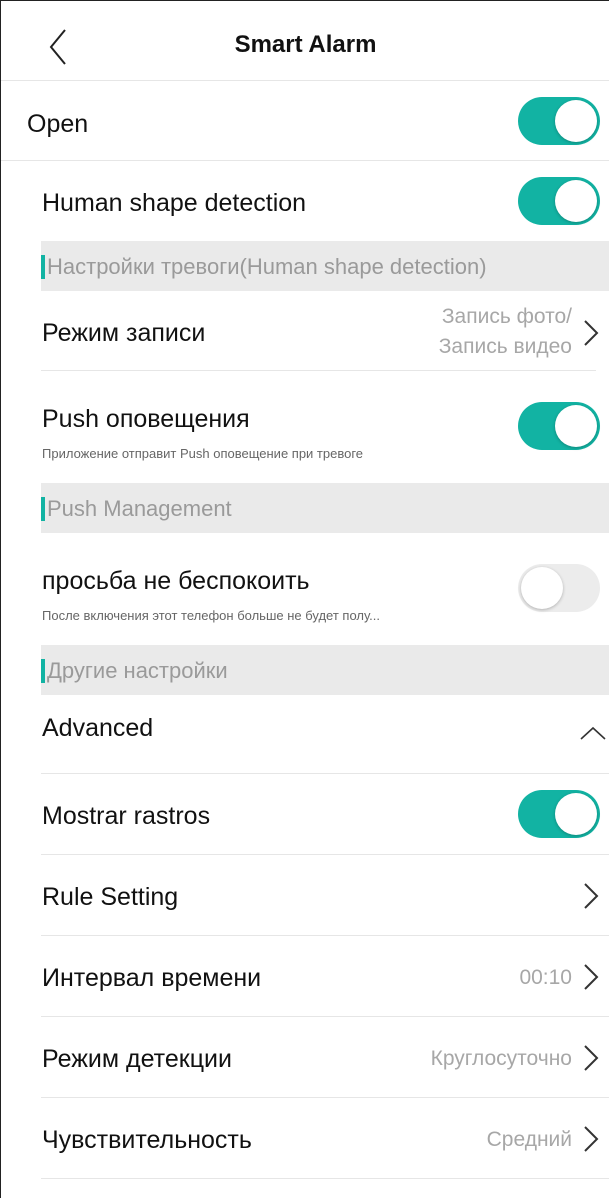  I want to click on human-shape-toggle, so click(559, 201).